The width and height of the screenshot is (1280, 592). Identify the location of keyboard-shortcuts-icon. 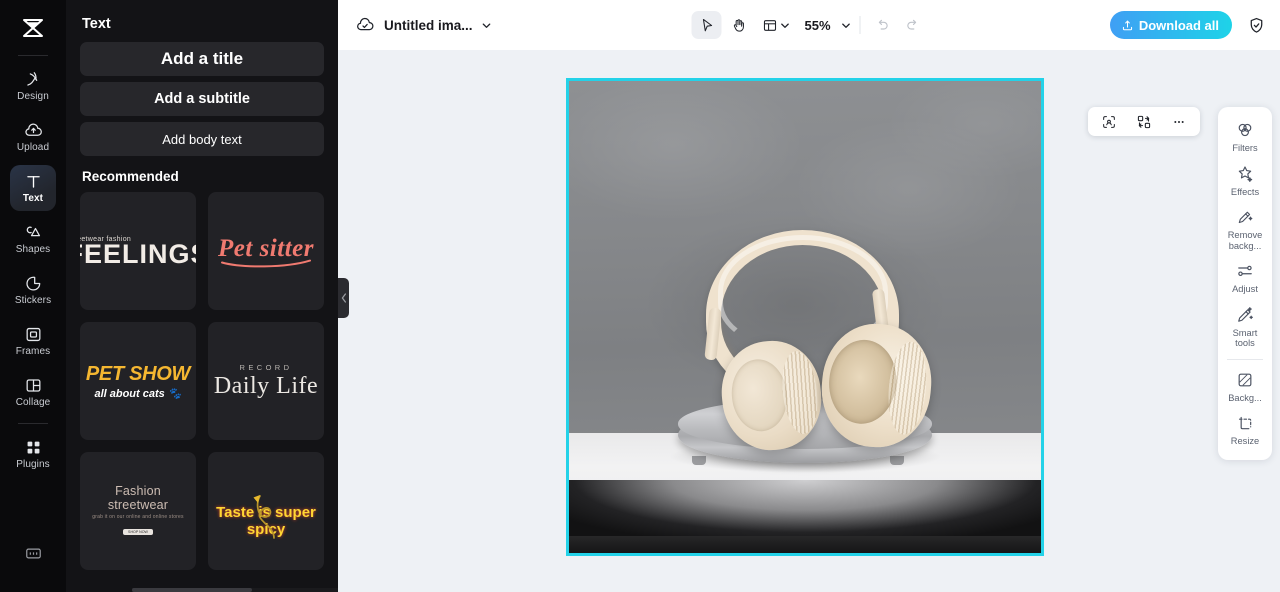
(33, 553).